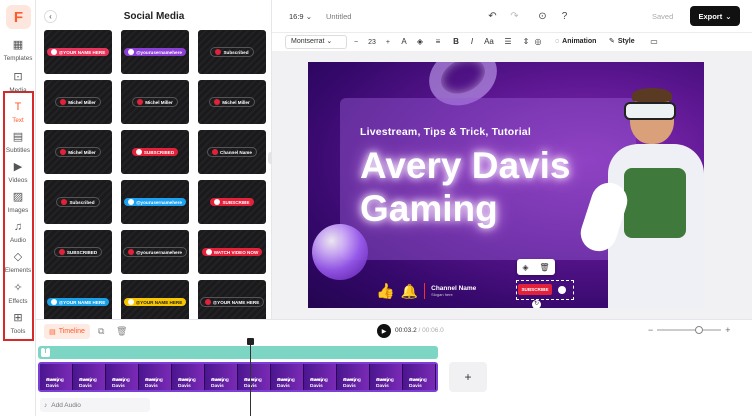 This screenshot has width=752, height=416. Describe the element at coordinates (18, 180) in the screenshot. I see `rail-item-label: Videos` at that location.